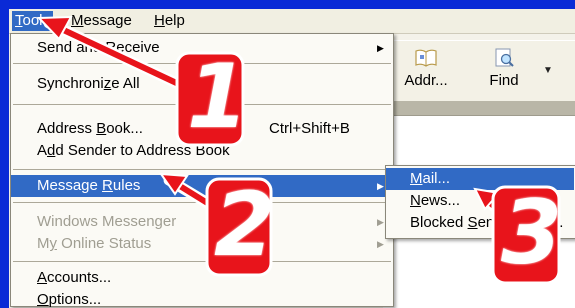 The image size is (575, 308). What do you see at coordinates (218, 96) in the screenshot?
I see `callout-number-1: 1` at bounding box center [218, 96].